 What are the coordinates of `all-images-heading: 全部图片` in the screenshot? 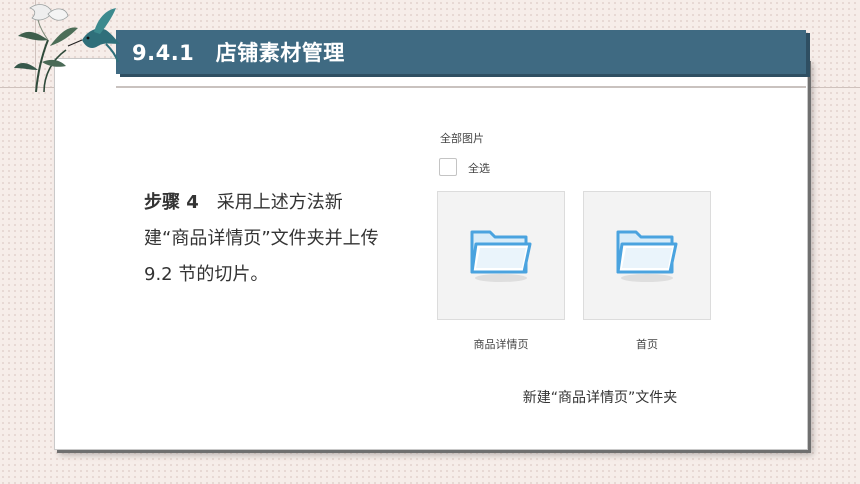 It's located at (462, 138).